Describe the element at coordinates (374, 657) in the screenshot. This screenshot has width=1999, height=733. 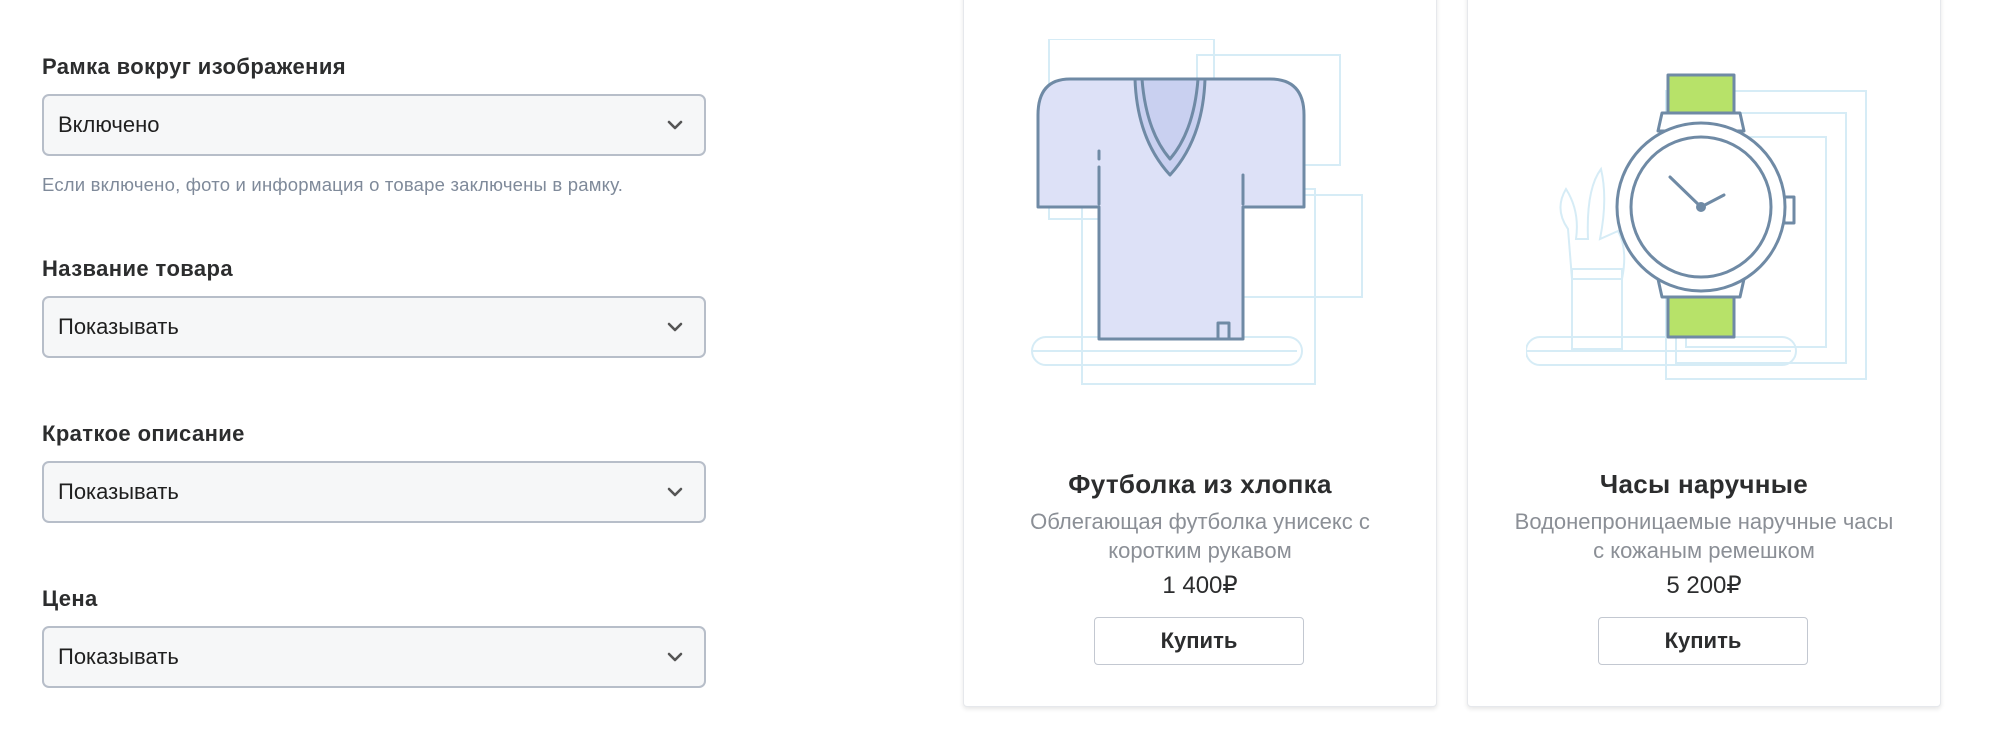
I see `price-select: Показывать` at that location.